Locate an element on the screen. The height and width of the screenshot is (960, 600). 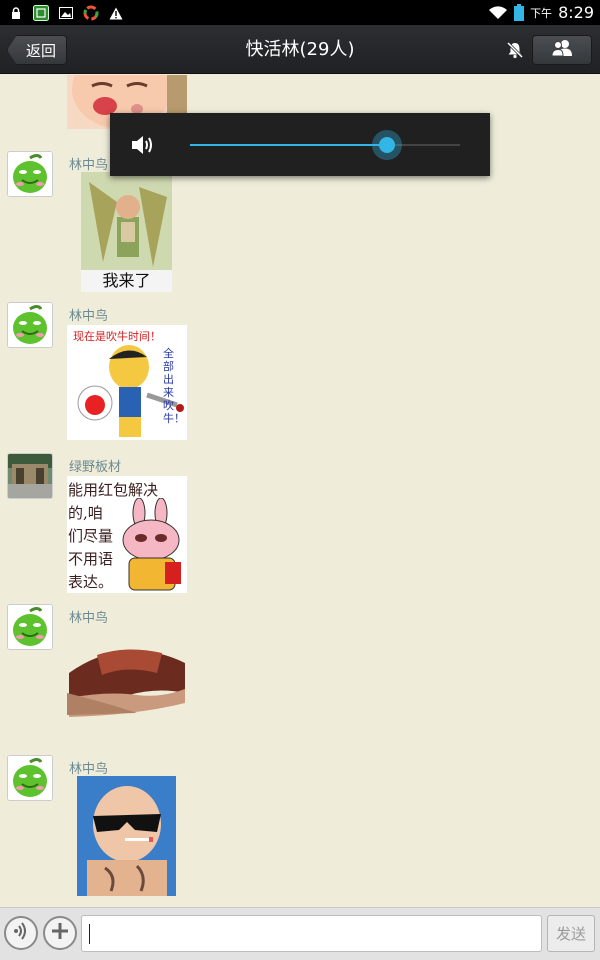
chat-title: 快活林(29人) is located at coordinates (300, 49).